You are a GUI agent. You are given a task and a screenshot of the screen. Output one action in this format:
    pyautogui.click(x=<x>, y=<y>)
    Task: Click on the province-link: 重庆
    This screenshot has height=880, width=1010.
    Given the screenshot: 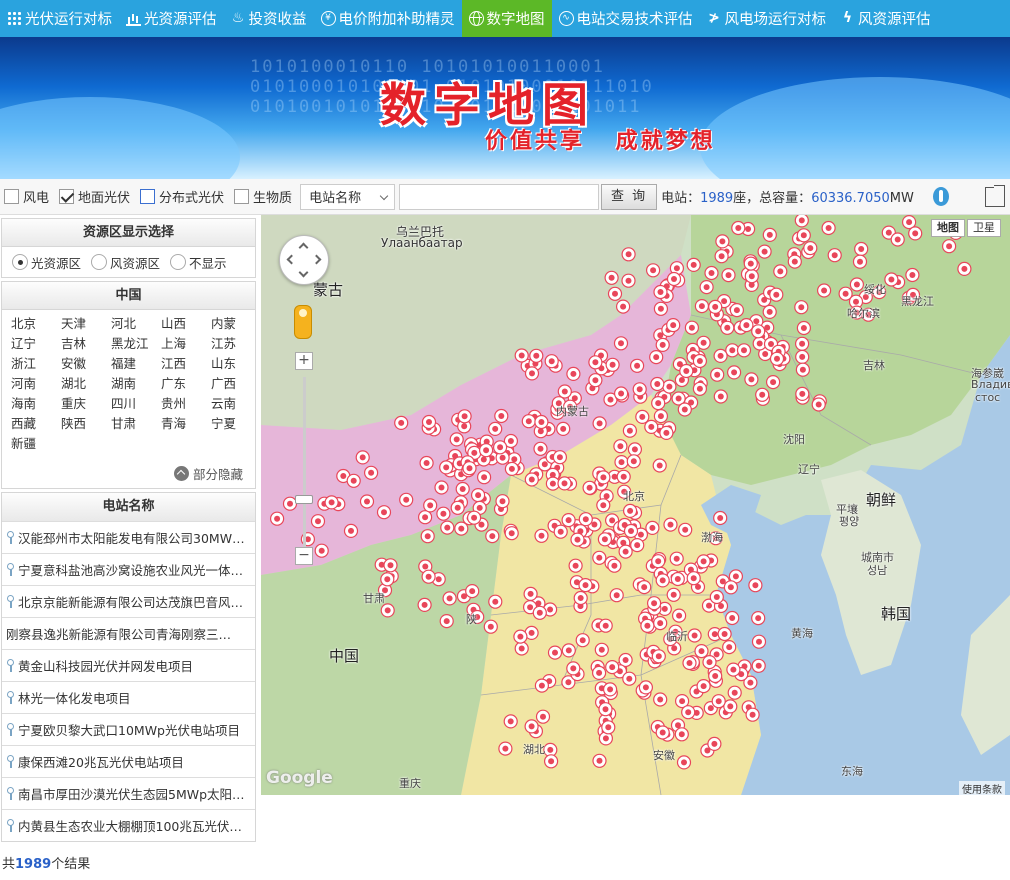 What is the action you would take?
    pyautogui.click(x=86, y=404)
    